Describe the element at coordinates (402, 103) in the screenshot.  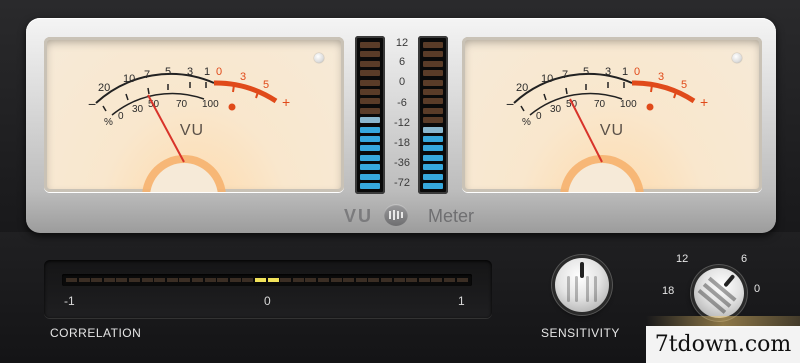
I see `peak-scale-neg6: -6` at that location.